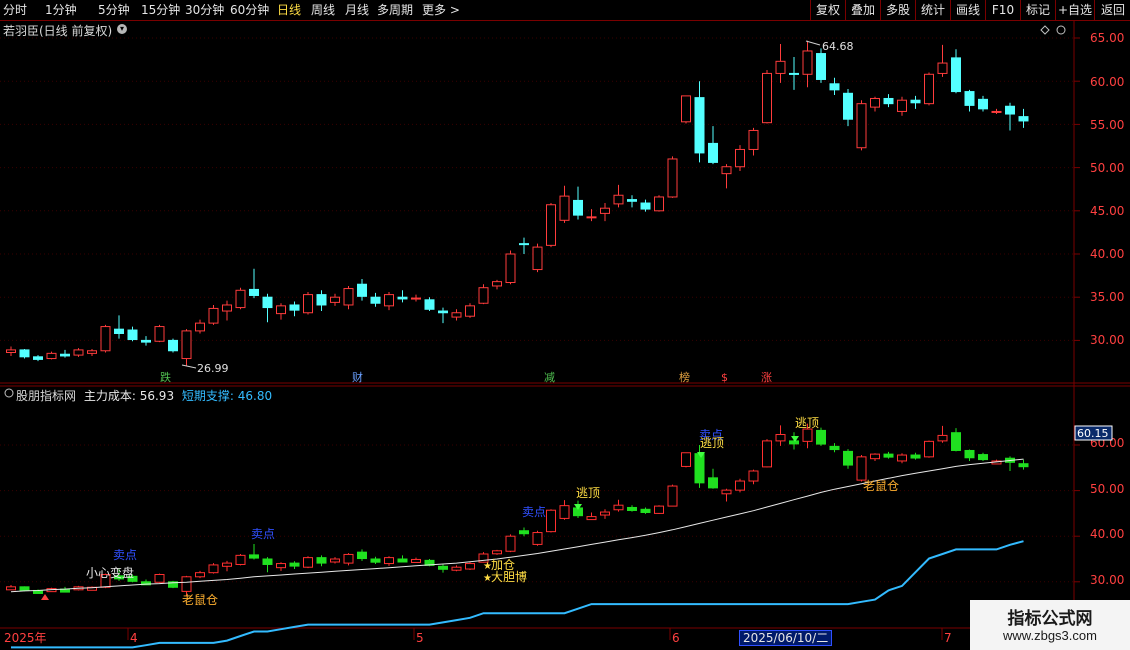 This screenshot has width=1130, height=650. What do you see at coordinates (46, 396) in the screenshot?
I see `indicator-name: 股朋指标网` at bounding box center [46, 396].